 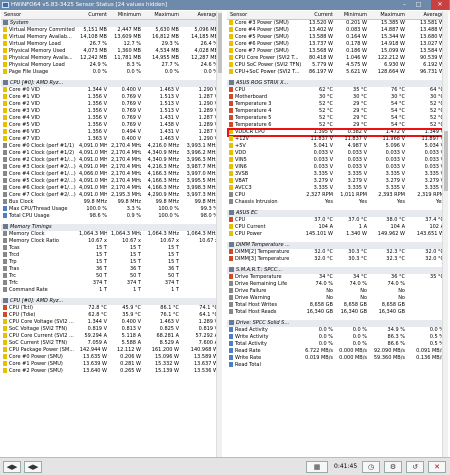 What do you see at coordinates (111, 97) in the screenshot?
I see `sensor-row: Core #1 VID 1.356 V 0.769 V 1.513 V 1.287 V` at bounding box center [111, 97].